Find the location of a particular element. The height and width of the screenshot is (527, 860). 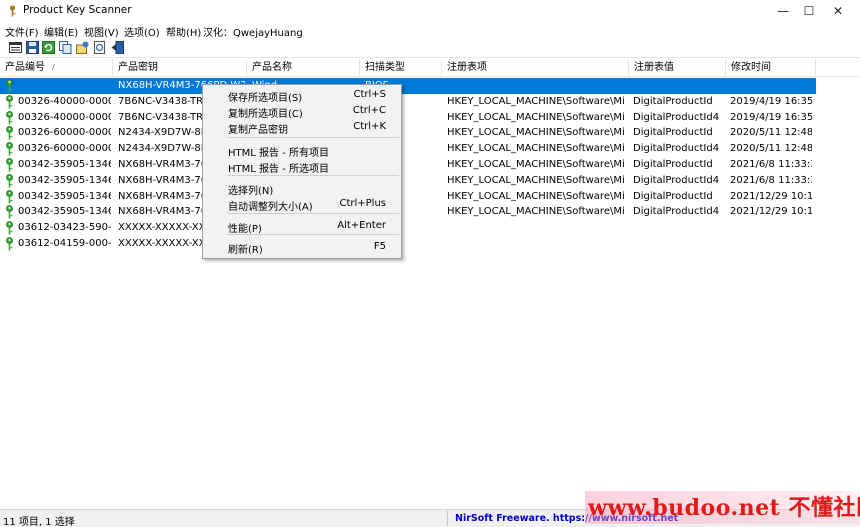

ctx-item-shortcut: Ctrl+Plus is located at coordinates (362, 203).